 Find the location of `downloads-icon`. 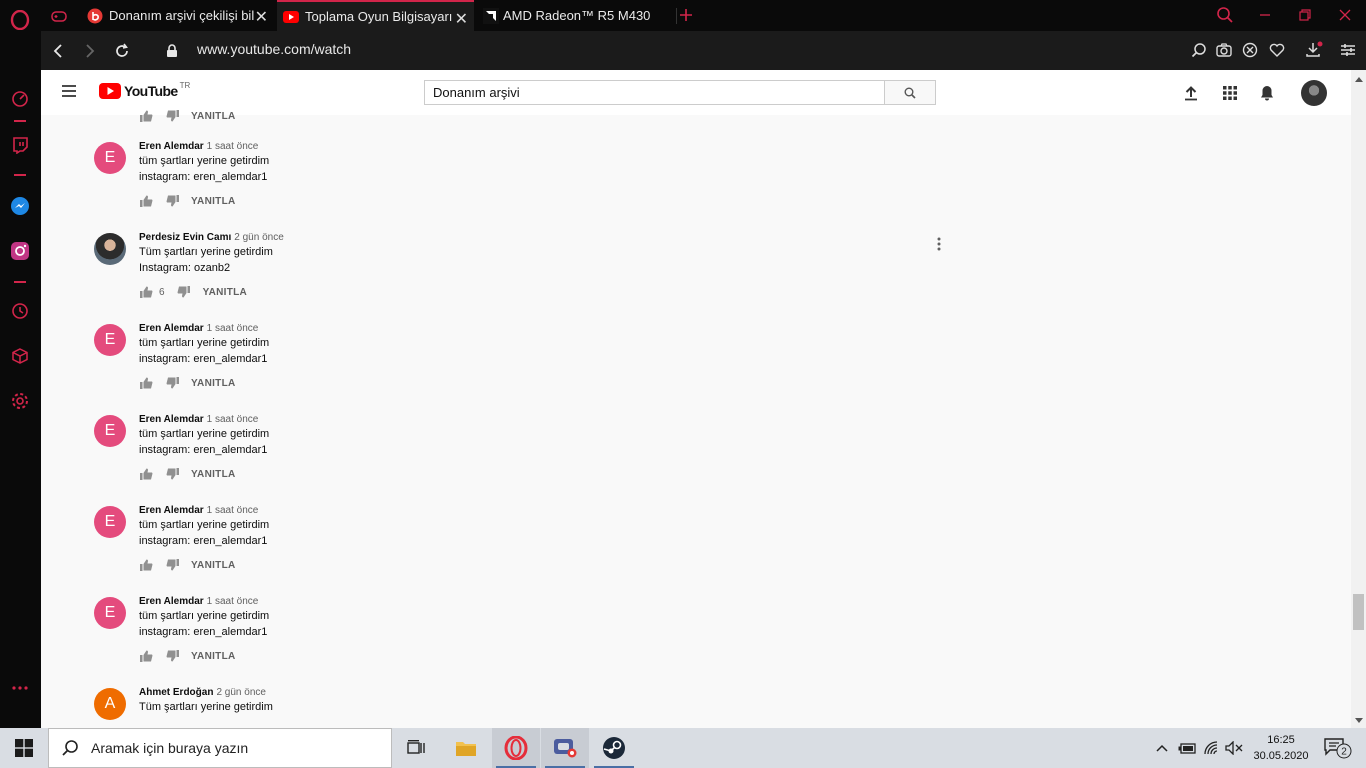

downloads-icon is located at coordinates (1314, 50).